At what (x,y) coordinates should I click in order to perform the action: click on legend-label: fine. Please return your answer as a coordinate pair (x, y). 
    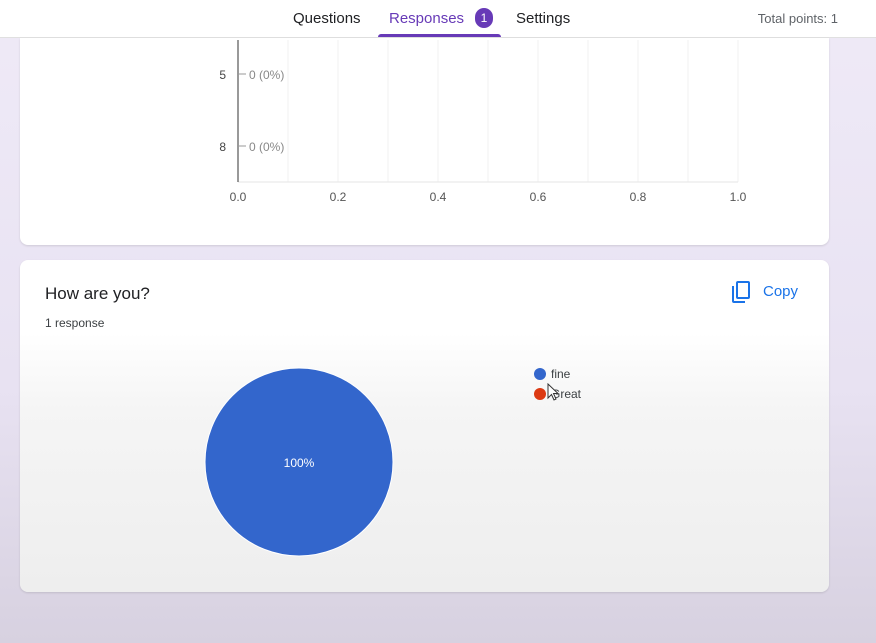
    Looking at the image, I should click on (561, 374).